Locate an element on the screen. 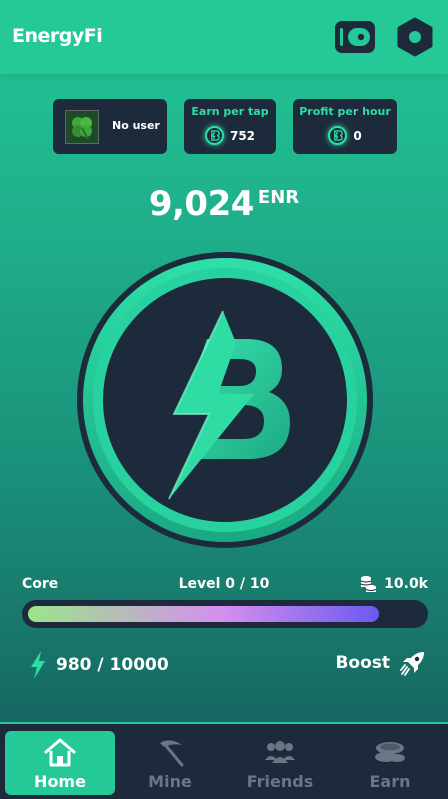 The height and width of the screenshot is (799, 448). friends-icon is located at coordinates (280, 752).